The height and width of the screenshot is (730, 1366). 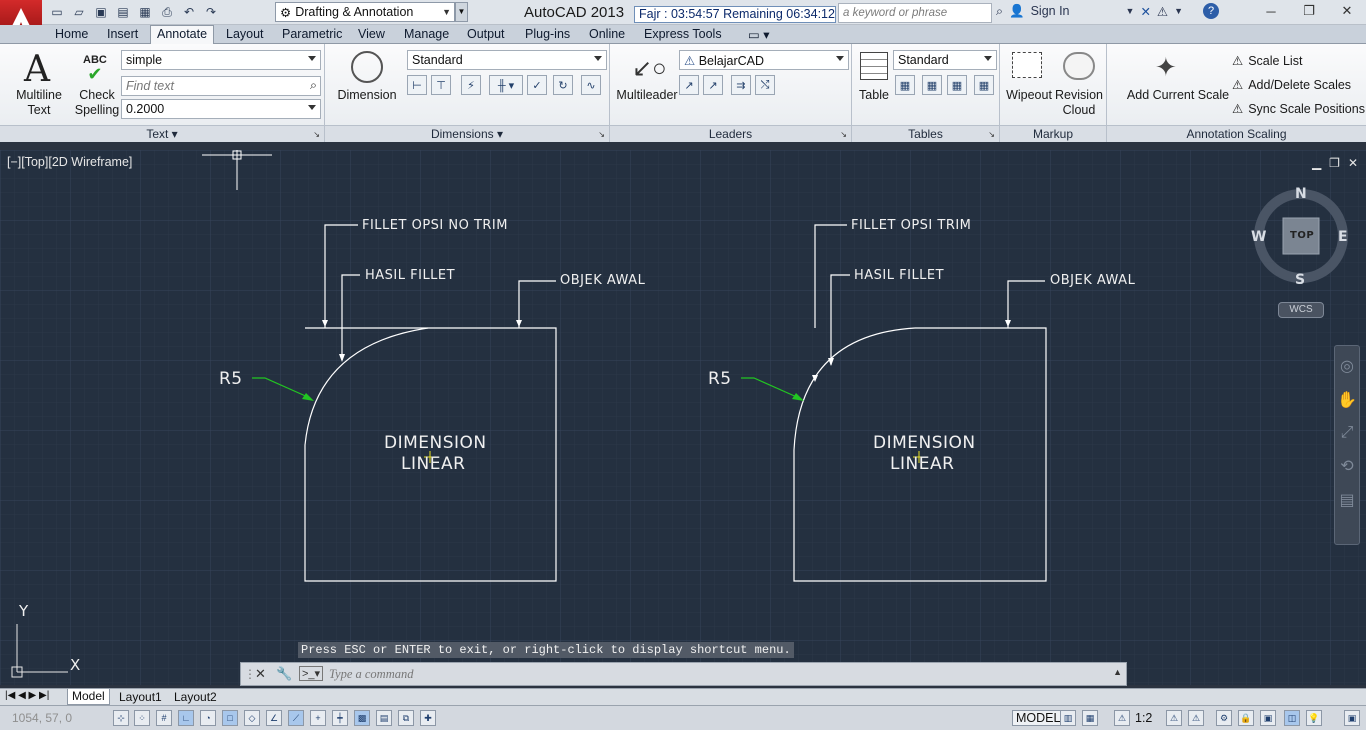 What do you see at coordinates (426, 35) in the screenshot?
I see `tab-manage: Manage` at bounding box center [426, 35].